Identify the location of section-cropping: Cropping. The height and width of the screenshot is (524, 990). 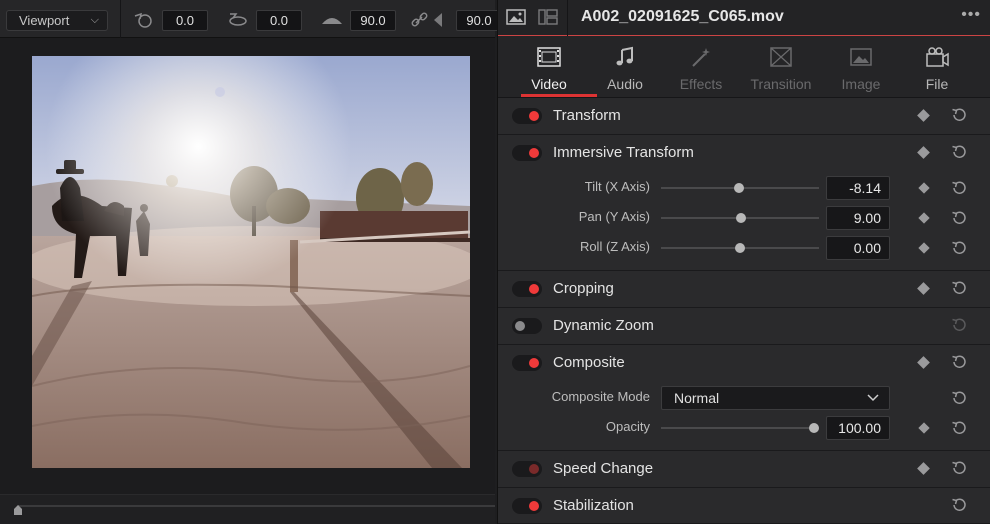
(744, 289).